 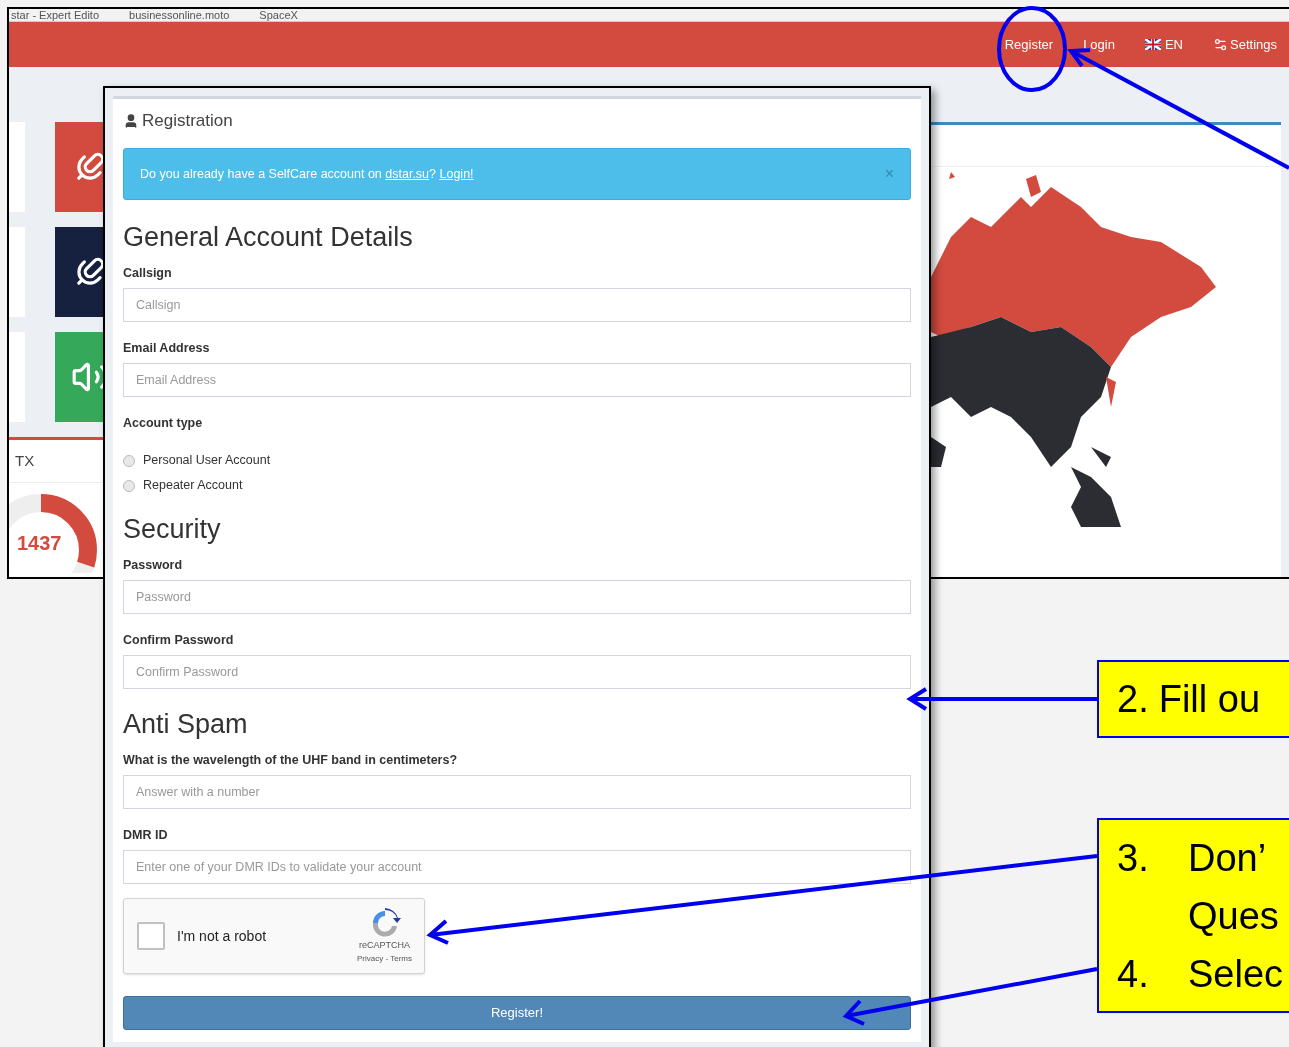 I want to click on field-label: Confirm Password, so click(x=179, y=640).